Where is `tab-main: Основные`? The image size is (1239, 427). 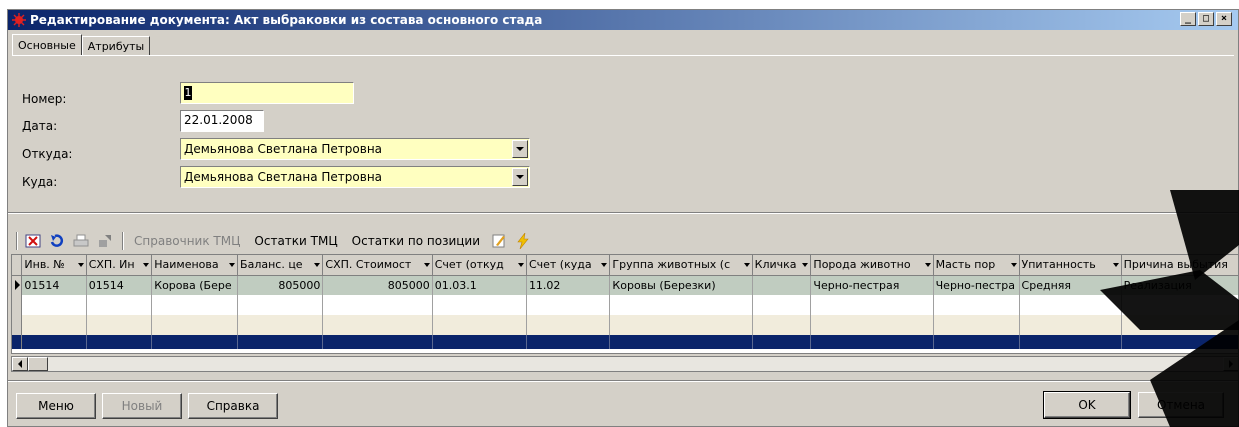 tab-main: Основные is located at coordinates (47, 45).